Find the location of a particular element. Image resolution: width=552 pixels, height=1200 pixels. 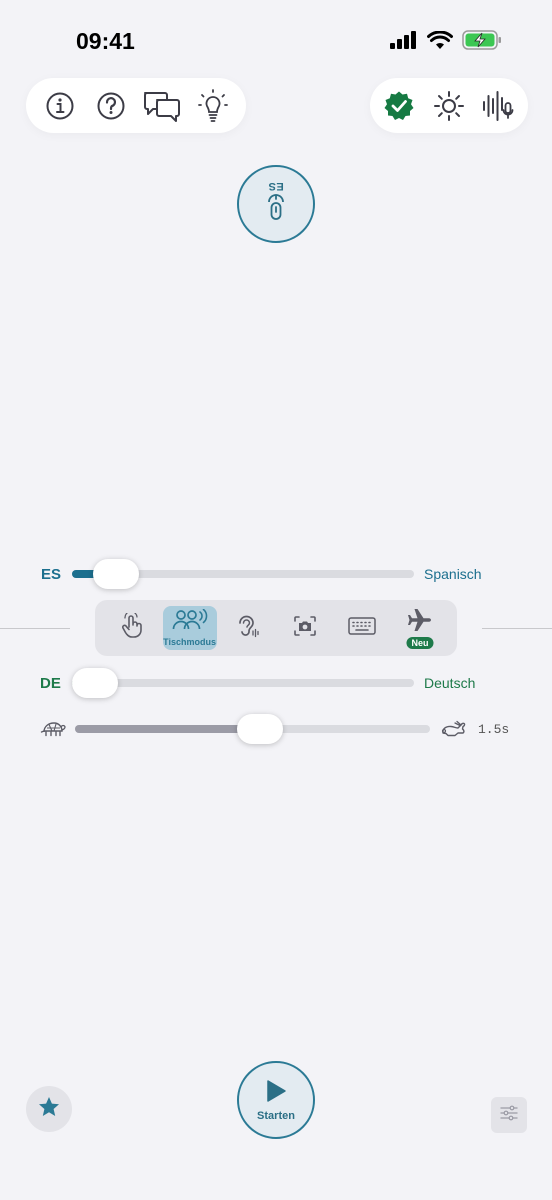

hearing-icon is located at coordinates (247, 628).